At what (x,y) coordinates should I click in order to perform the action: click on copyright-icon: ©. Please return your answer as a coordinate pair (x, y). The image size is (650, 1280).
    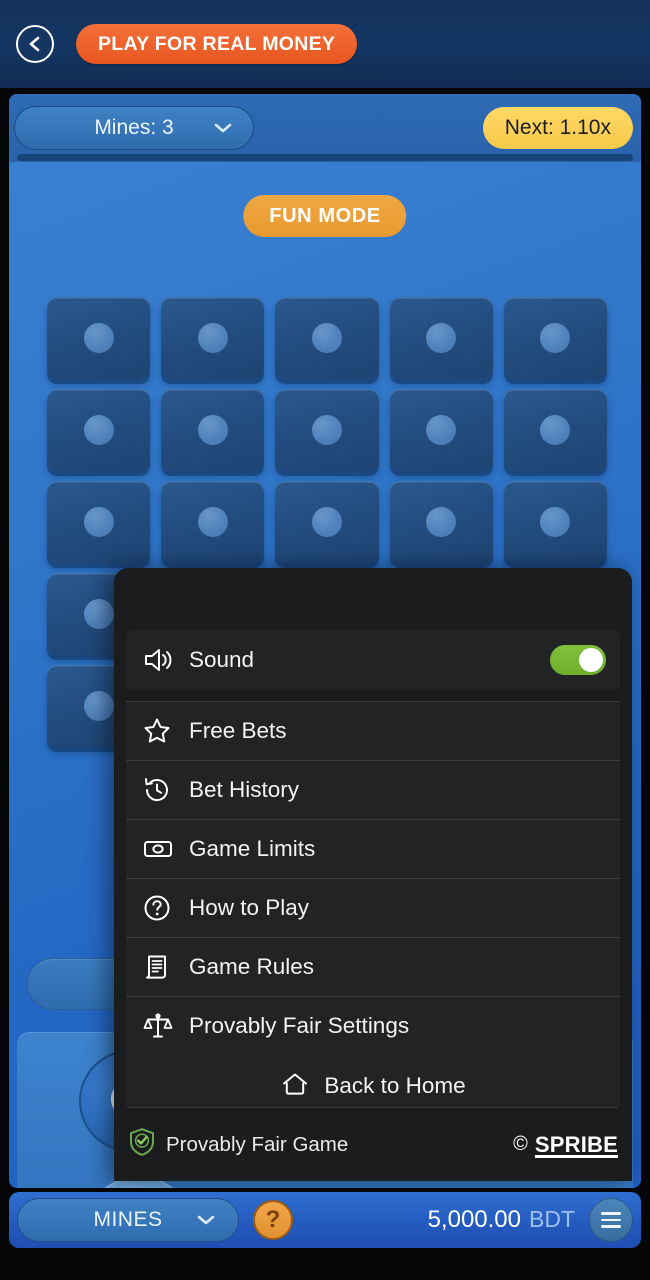
    Looking at the image, I should click on (520, 1144).